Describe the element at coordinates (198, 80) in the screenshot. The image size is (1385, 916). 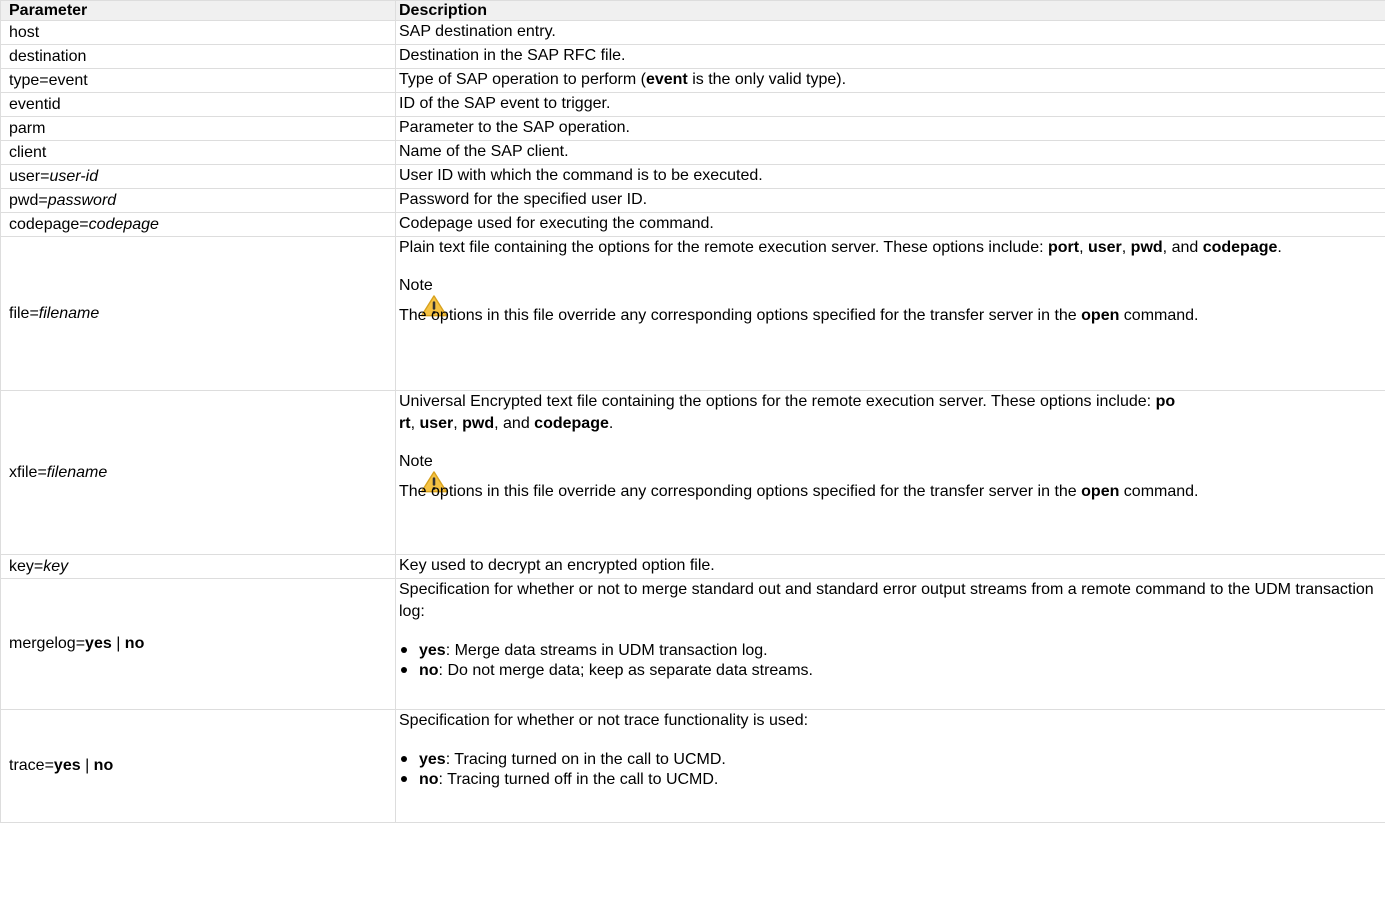
I see `param-cell: type=event` at that location.